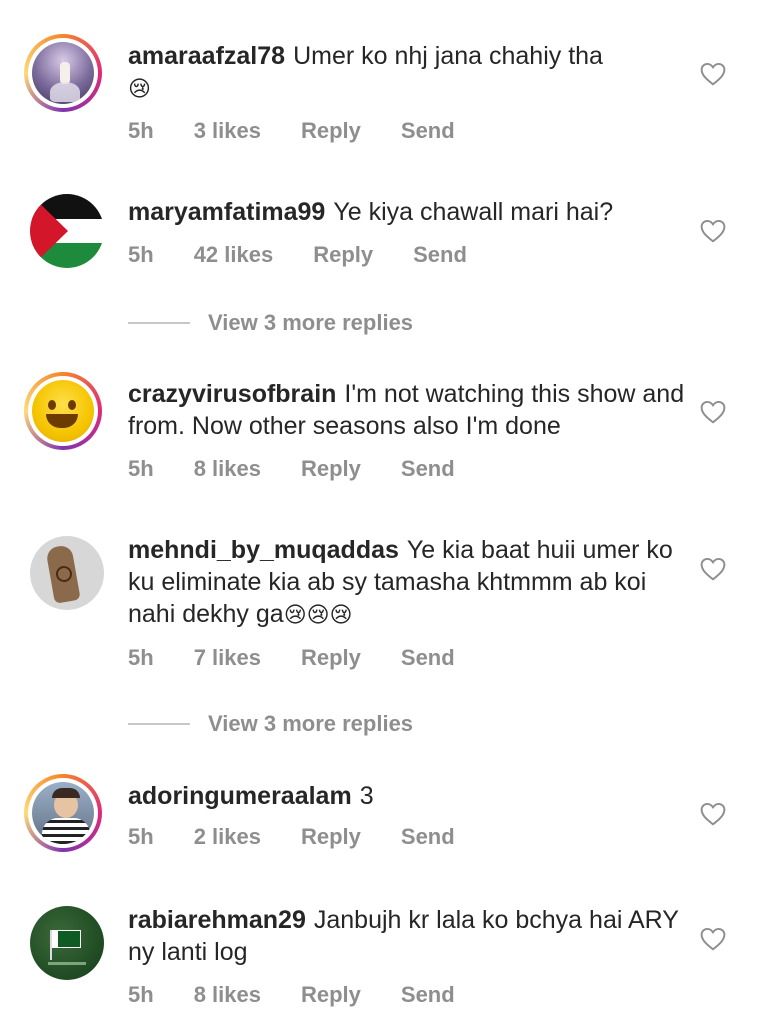  Describe the element at coordinates (318, 614) in the screenshot. I see `crying-emoji: 😢😢😢` at that location.